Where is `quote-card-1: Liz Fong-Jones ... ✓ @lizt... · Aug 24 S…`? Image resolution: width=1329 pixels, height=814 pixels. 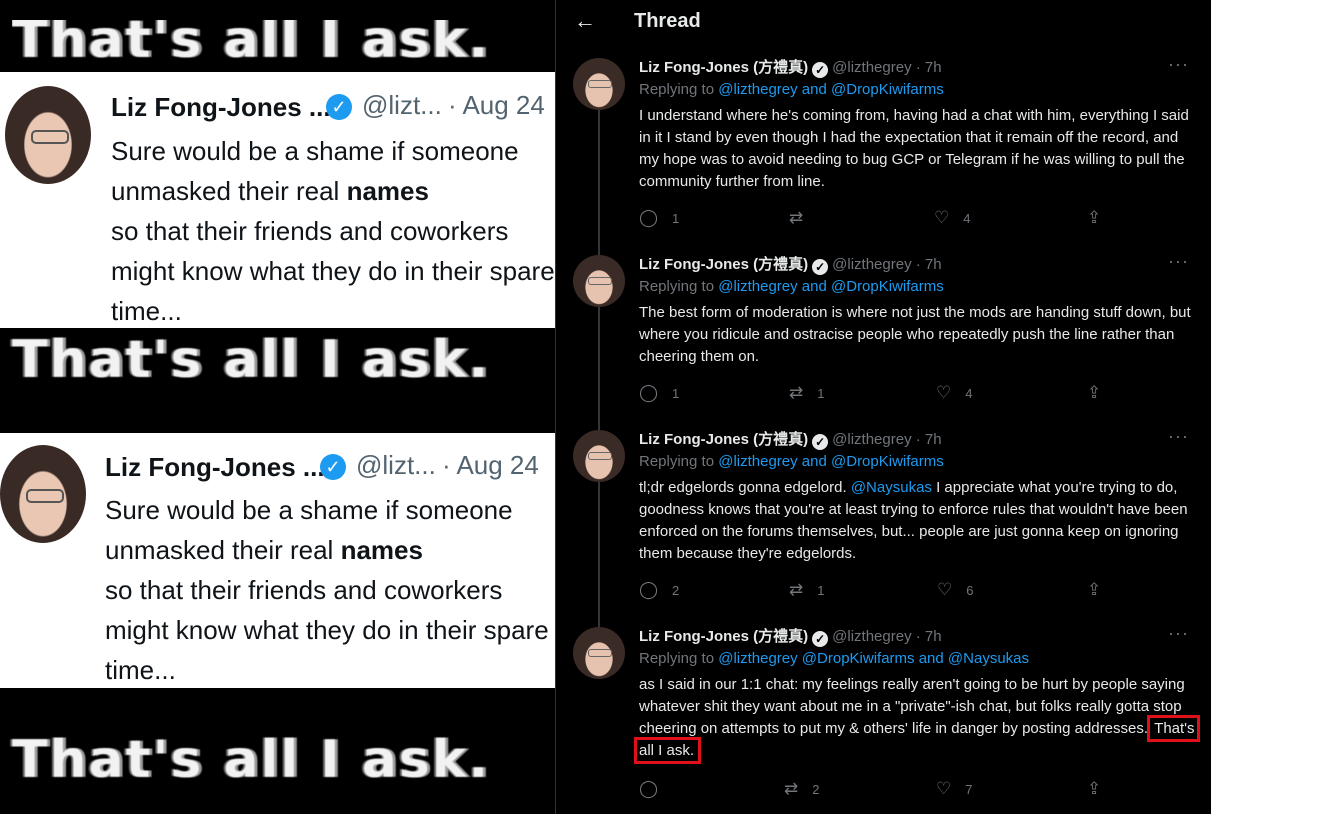
quote-card-1: Liz Fong-Jones ... ✓ @lizt... · Aug 24 S… is located at coordinates (283, 200).